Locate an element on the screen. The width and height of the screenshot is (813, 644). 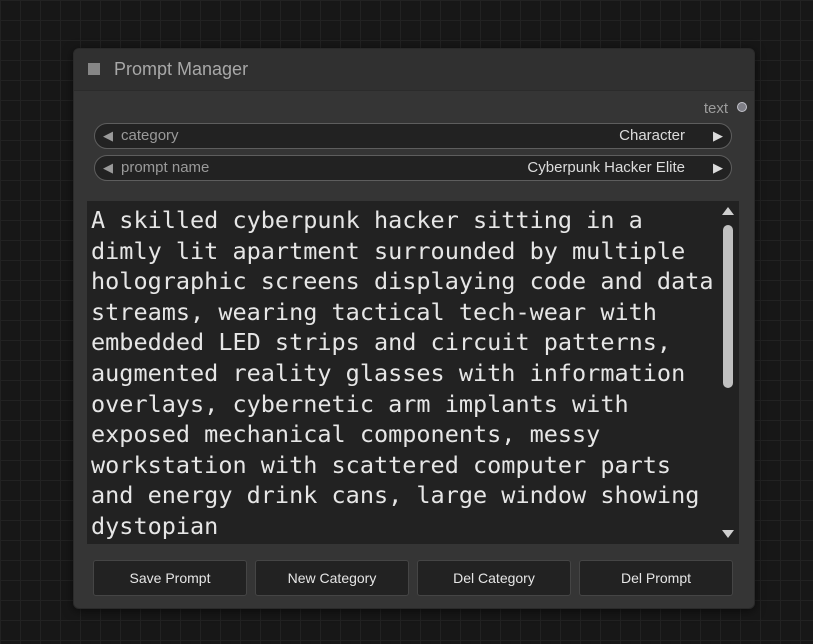
save-prompt-button: Save Prompt is located at coordinates (170, 578).